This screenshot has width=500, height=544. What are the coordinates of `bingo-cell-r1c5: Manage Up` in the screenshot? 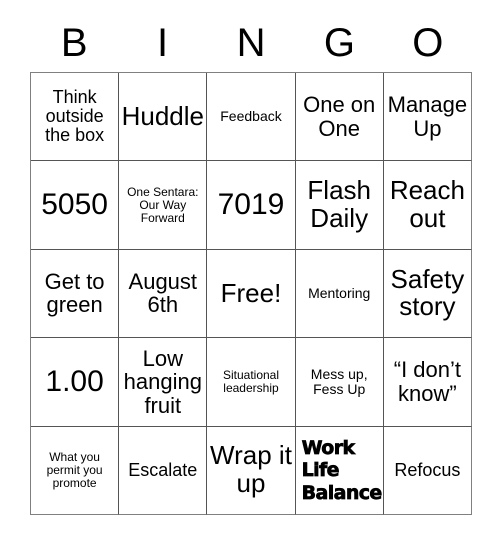 It's located at (427, 117).